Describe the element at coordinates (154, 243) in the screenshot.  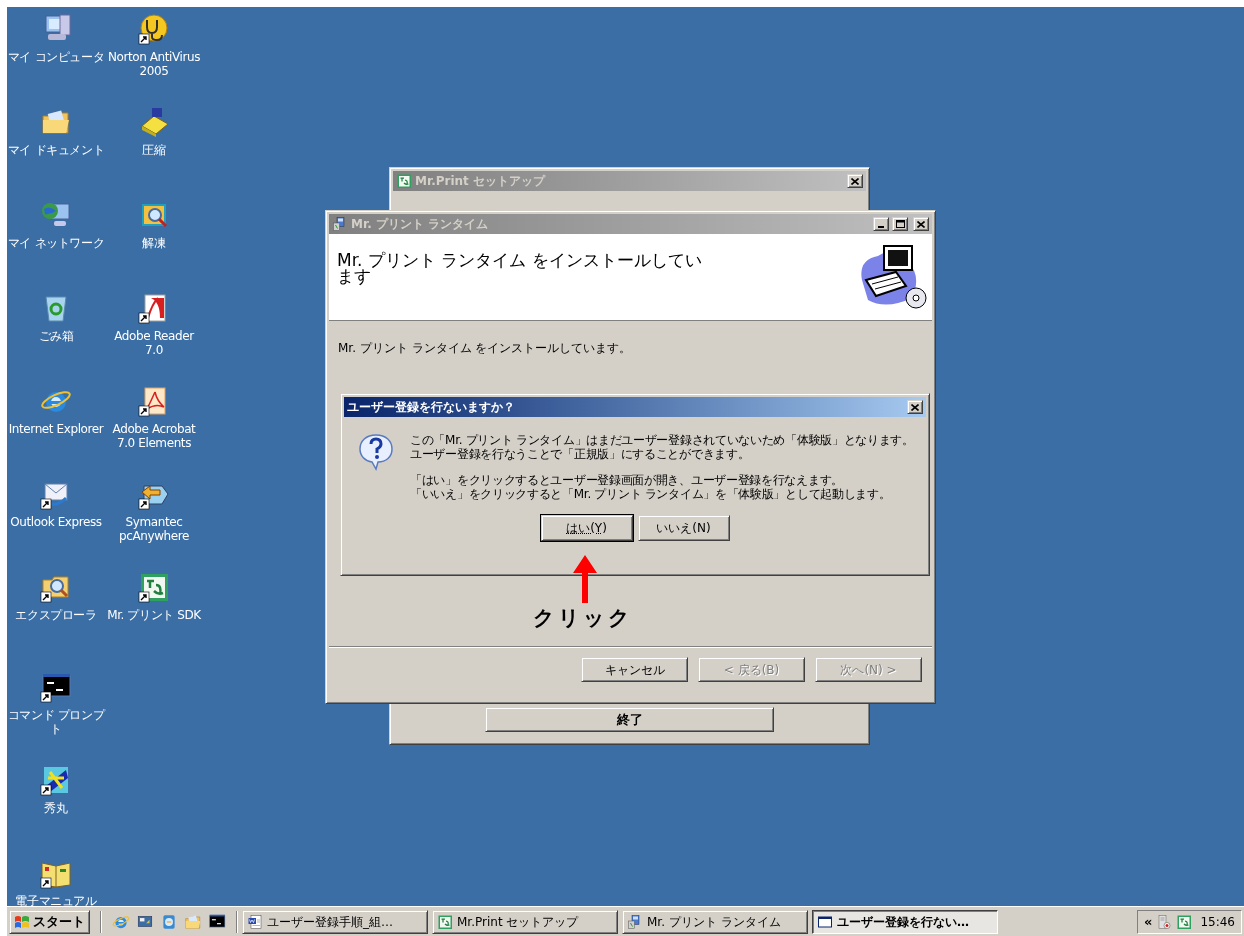
I see `icon-label: 解凍` at that location.